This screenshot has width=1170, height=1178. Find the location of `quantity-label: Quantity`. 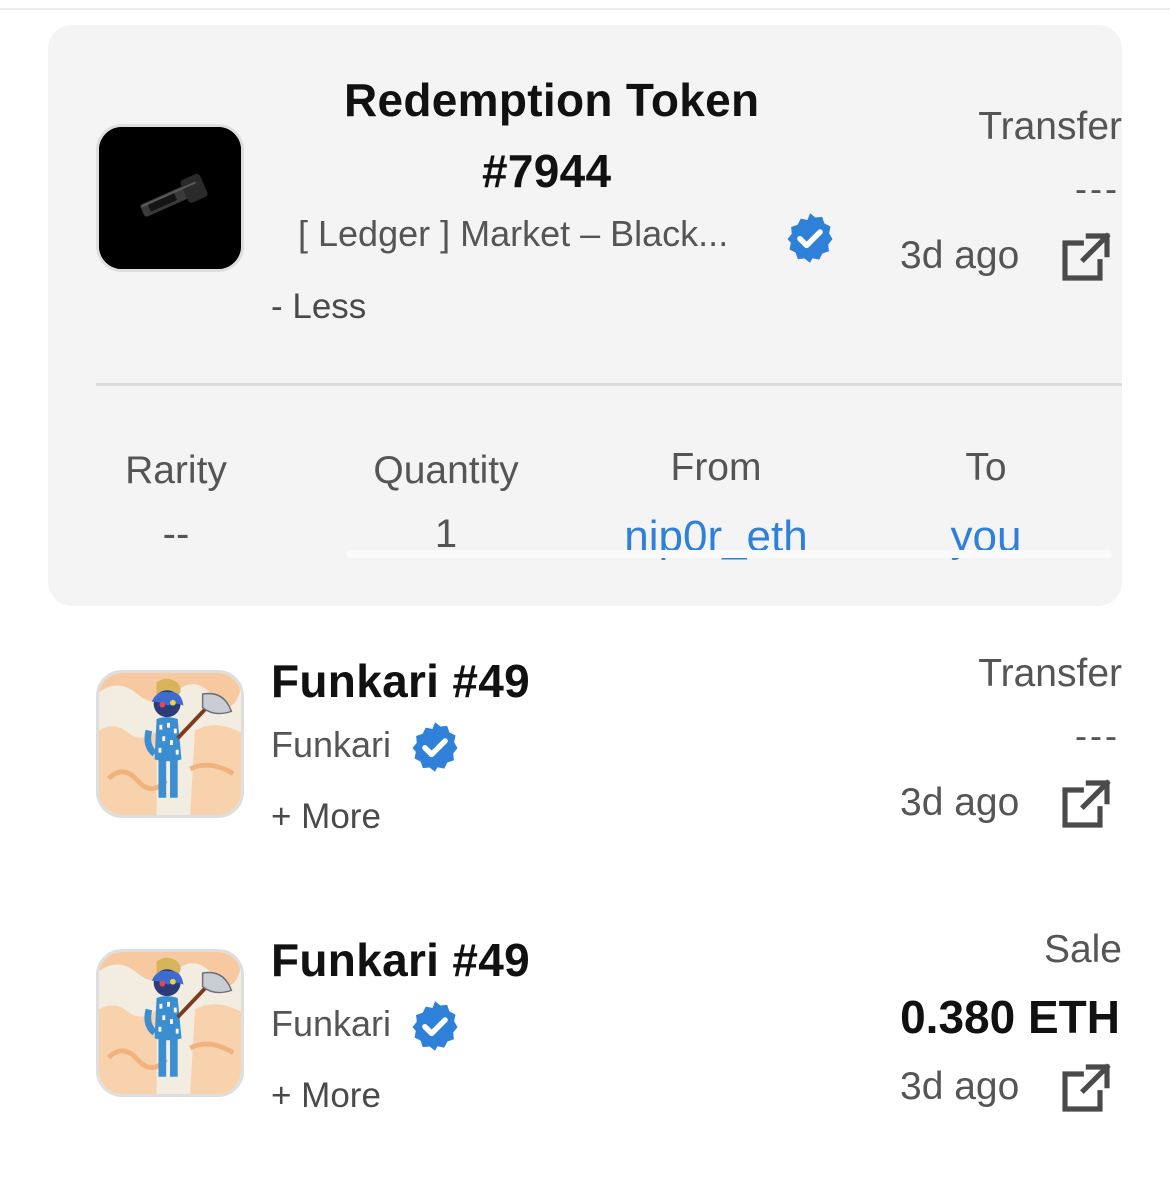

quantity-label: Quantity is located at coordinates (446, 470).